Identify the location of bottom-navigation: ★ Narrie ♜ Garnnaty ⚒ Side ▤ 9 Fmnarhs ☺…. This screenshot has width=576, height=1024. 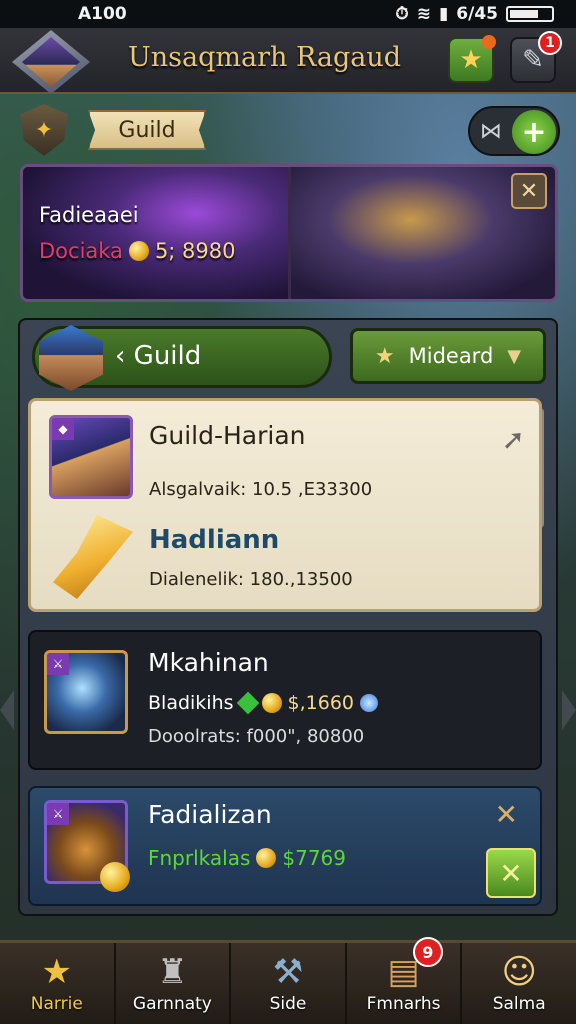
(288, 980).